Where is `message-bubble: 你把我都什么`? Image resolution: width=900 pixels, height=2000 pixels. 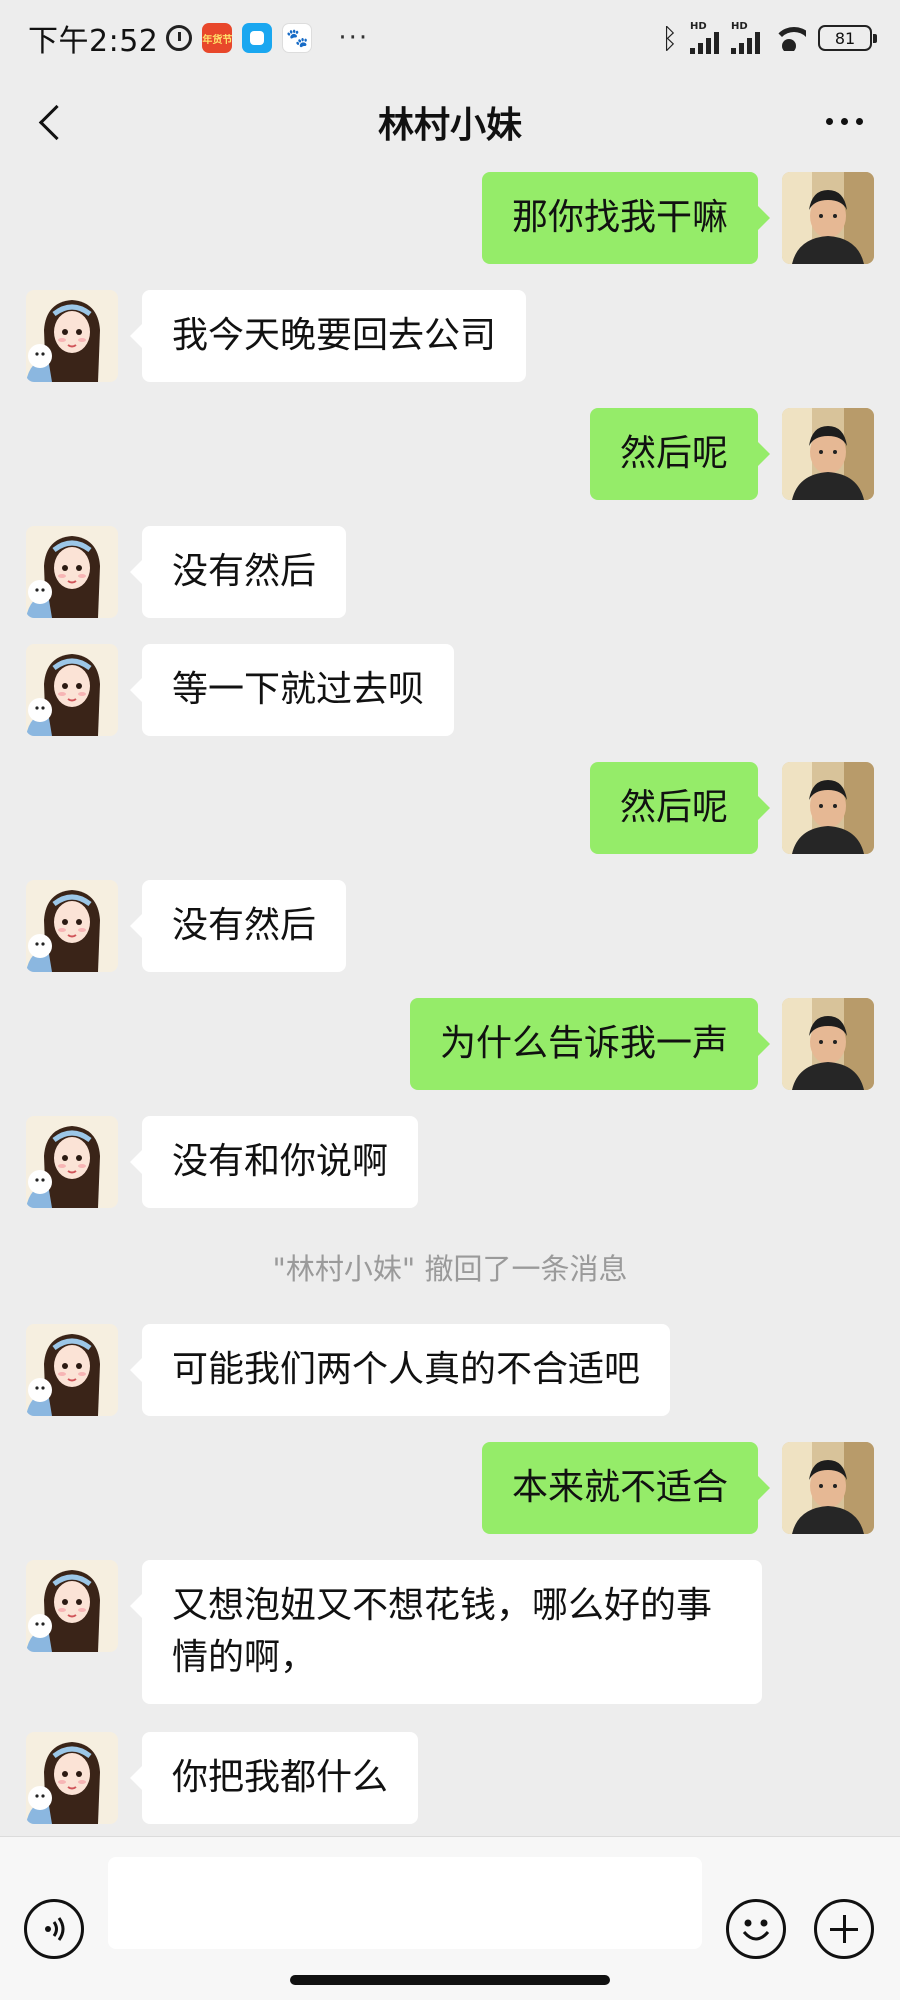 message-bubble: 你把我都什么 is located at coordinates (274, 1778).